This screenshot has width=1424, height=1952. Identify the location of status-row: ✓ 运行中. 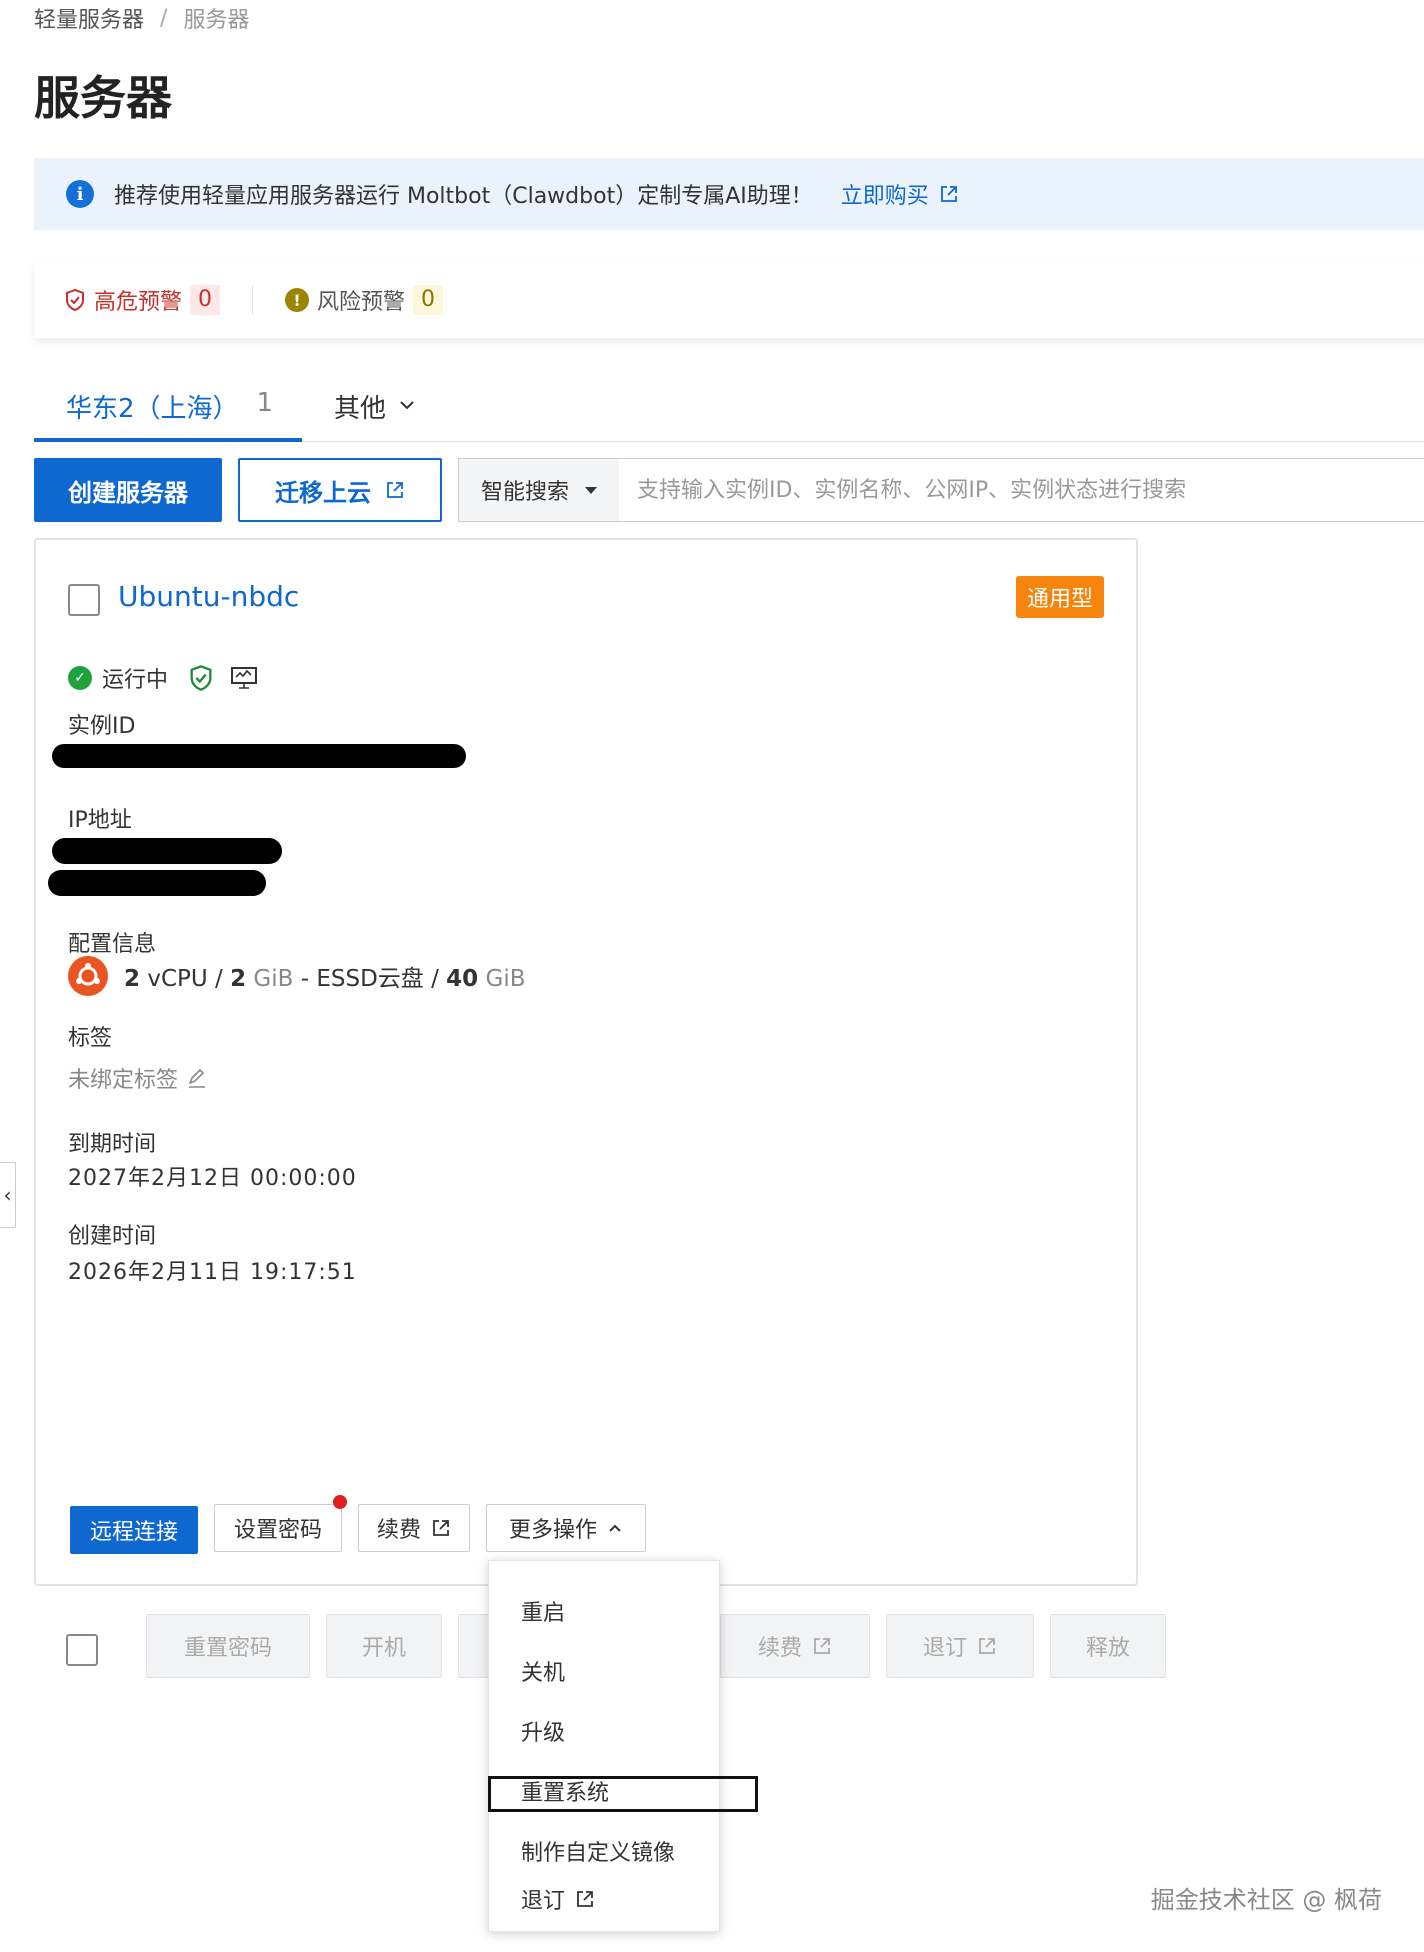
(163, 678).